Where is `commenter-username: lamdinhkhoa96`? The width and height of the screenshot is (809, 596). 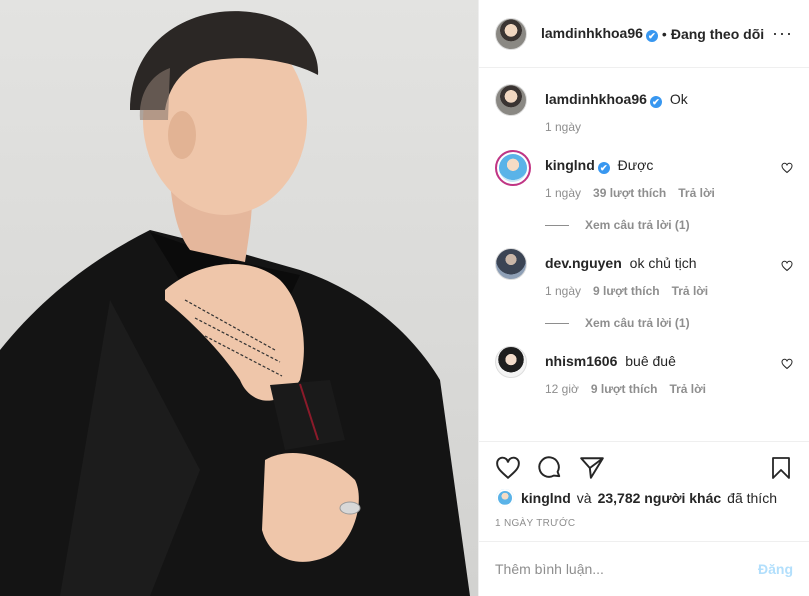
commenter-username: lamdinhkhoa96 is located at coordinates (596, 99).